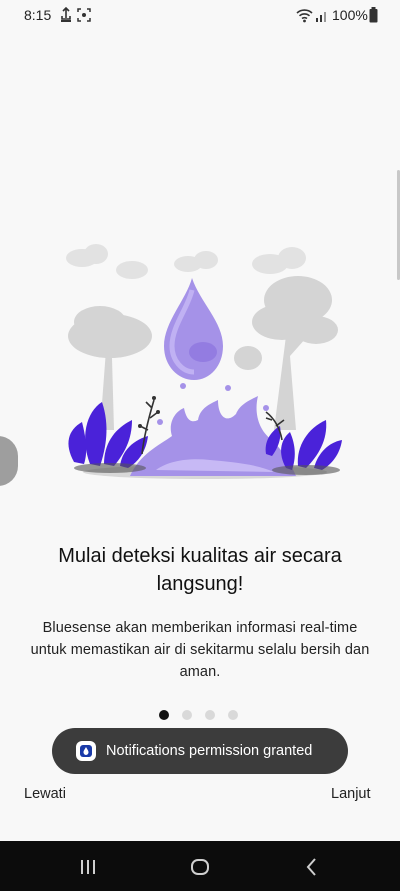 This screenshot has width=400, height=891. Describe the element at coordinates (84, 15) in the screenshot. I see `screenshot-icon` at that location.